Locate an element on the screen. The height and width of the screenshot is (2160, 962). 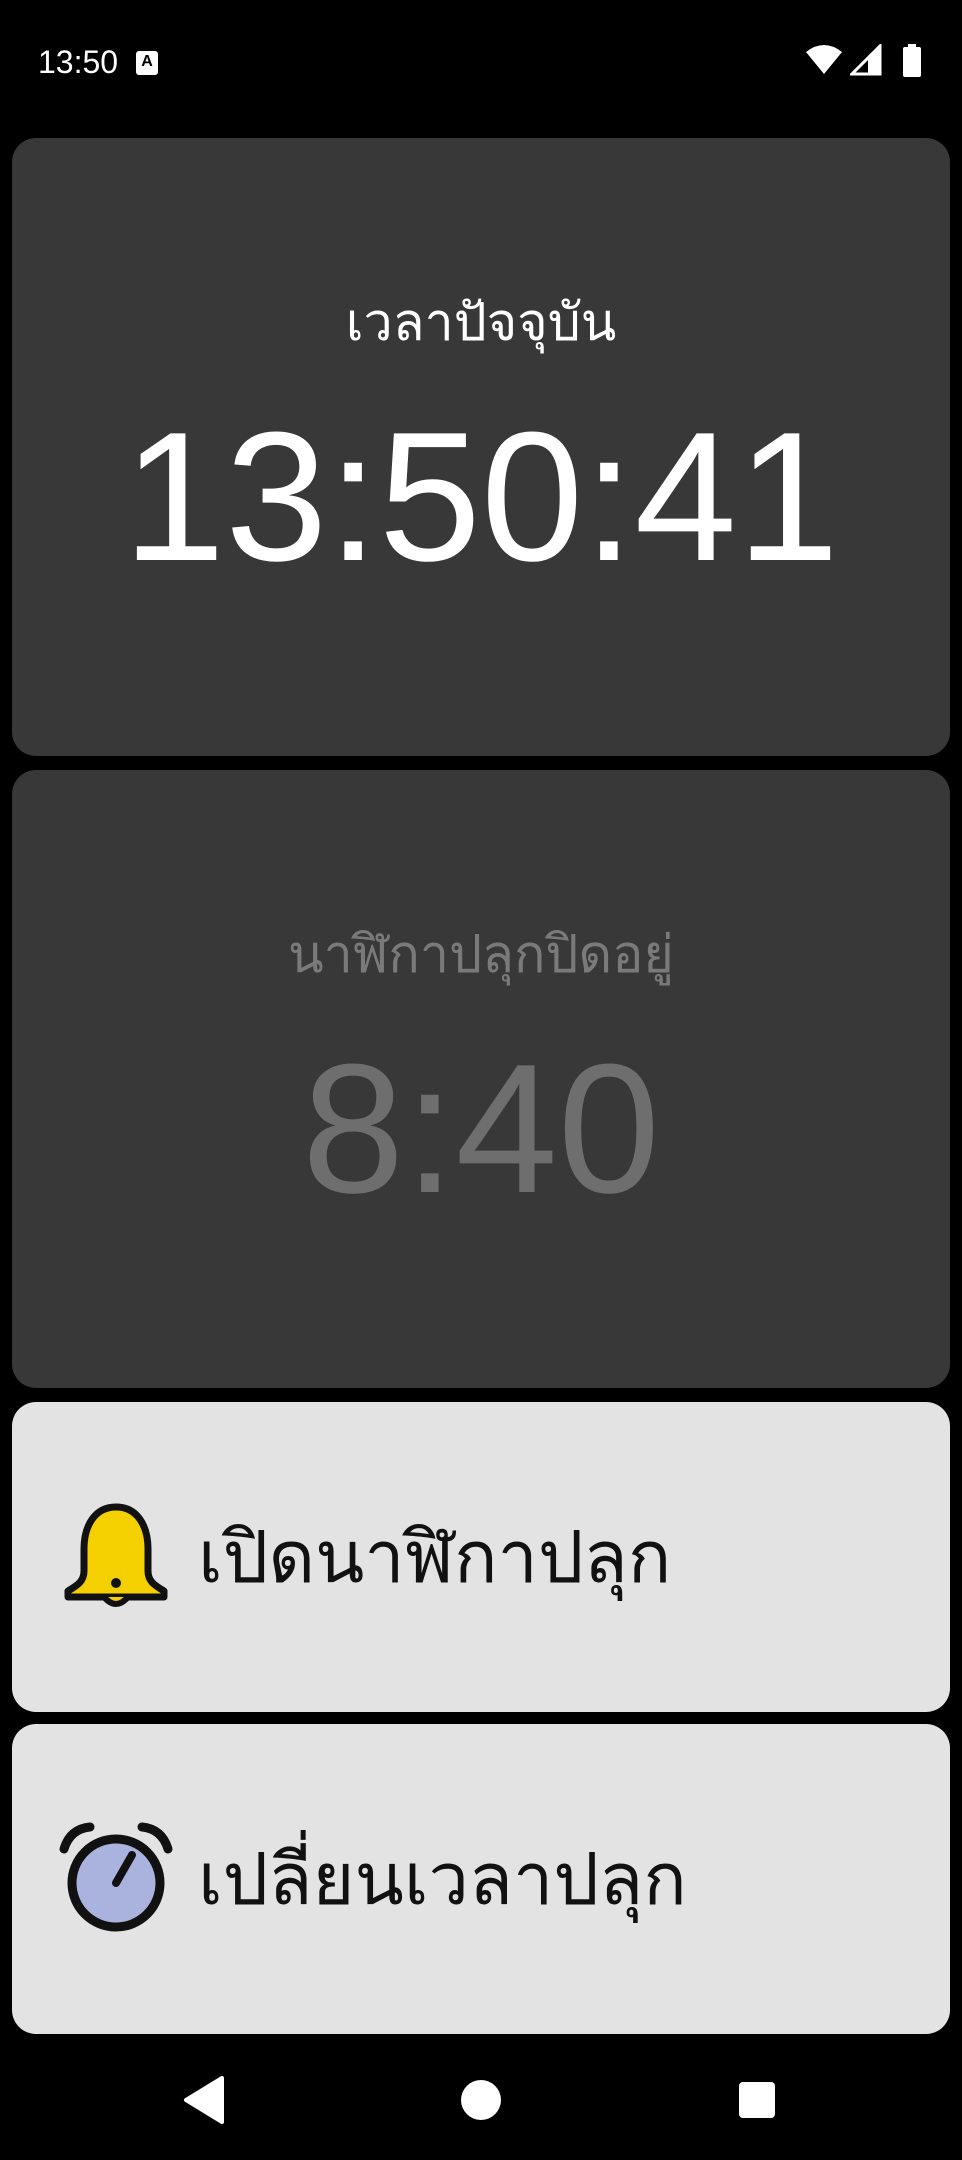
bell-icon is located at coordinates (116, 1555).